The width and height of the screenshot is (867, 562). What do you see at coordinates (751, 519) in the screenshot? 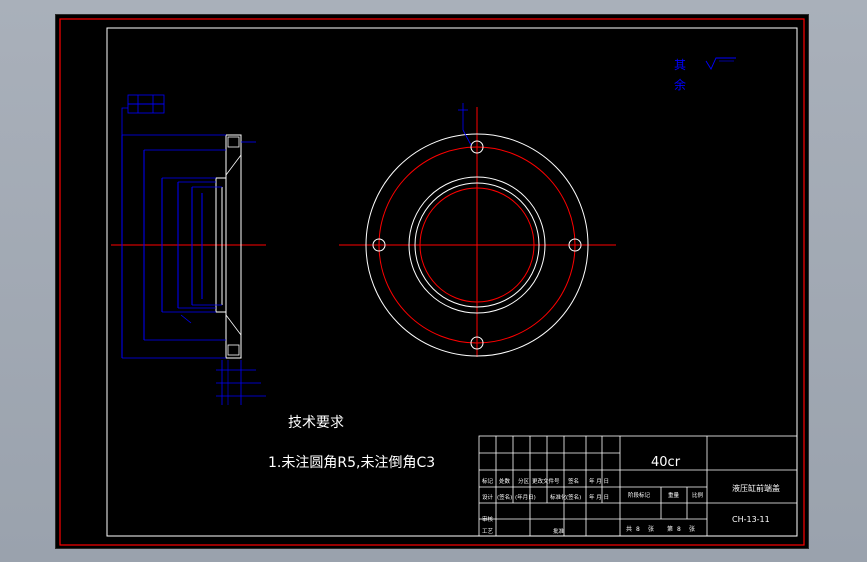
I see `drawing-number: CH-13-11` at bounding box center [751, 519].